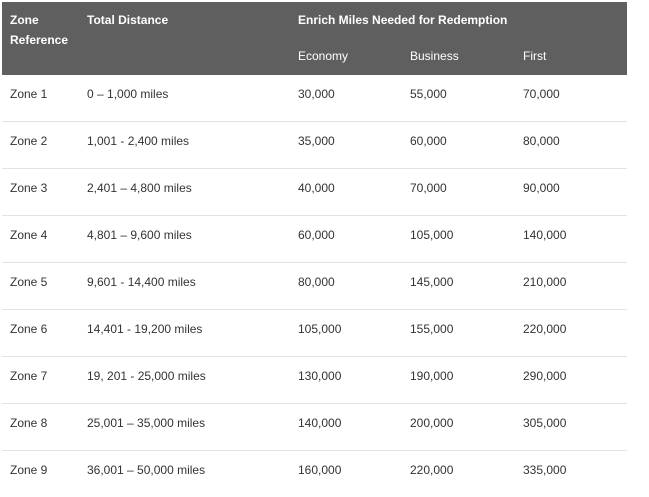  What do you see at coordinates (139, 235) in the screenshot?
I see `cell-distance: 4,801 – 9,600 miles` at bounding box center [139, 235].